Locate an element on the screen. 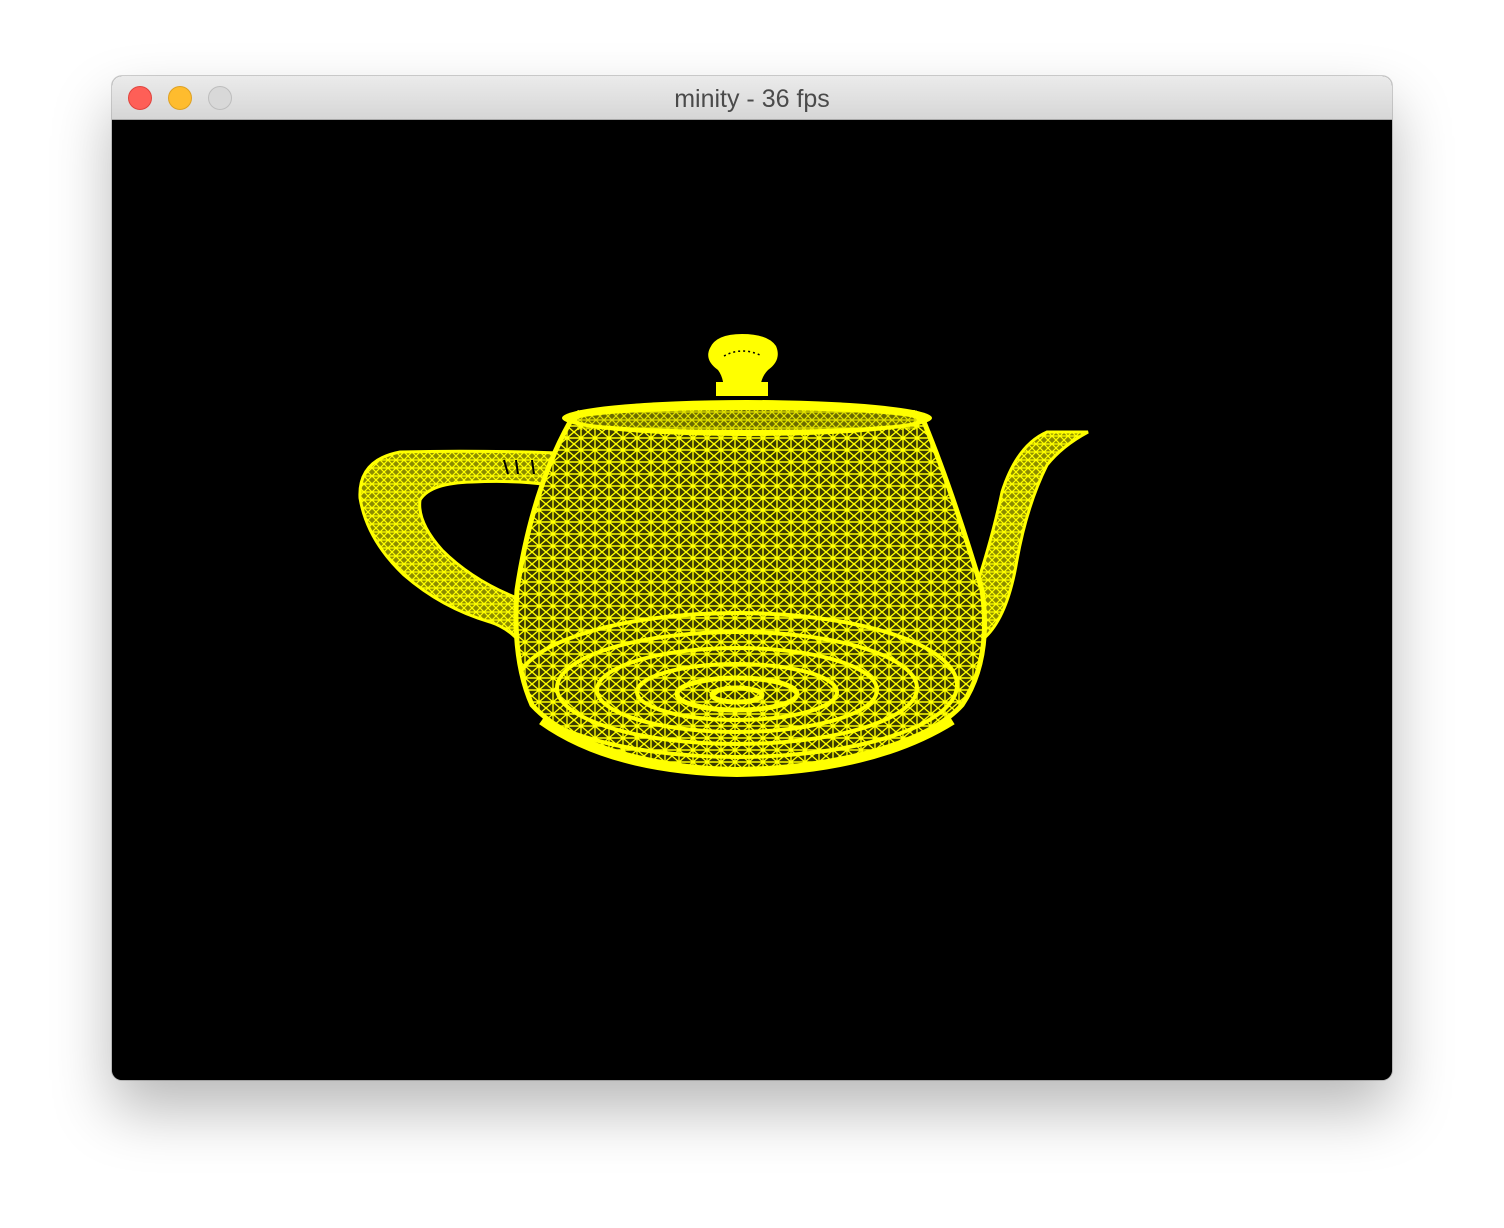  title-bar: minity - 36 fps is located at coordinates (752, 98).